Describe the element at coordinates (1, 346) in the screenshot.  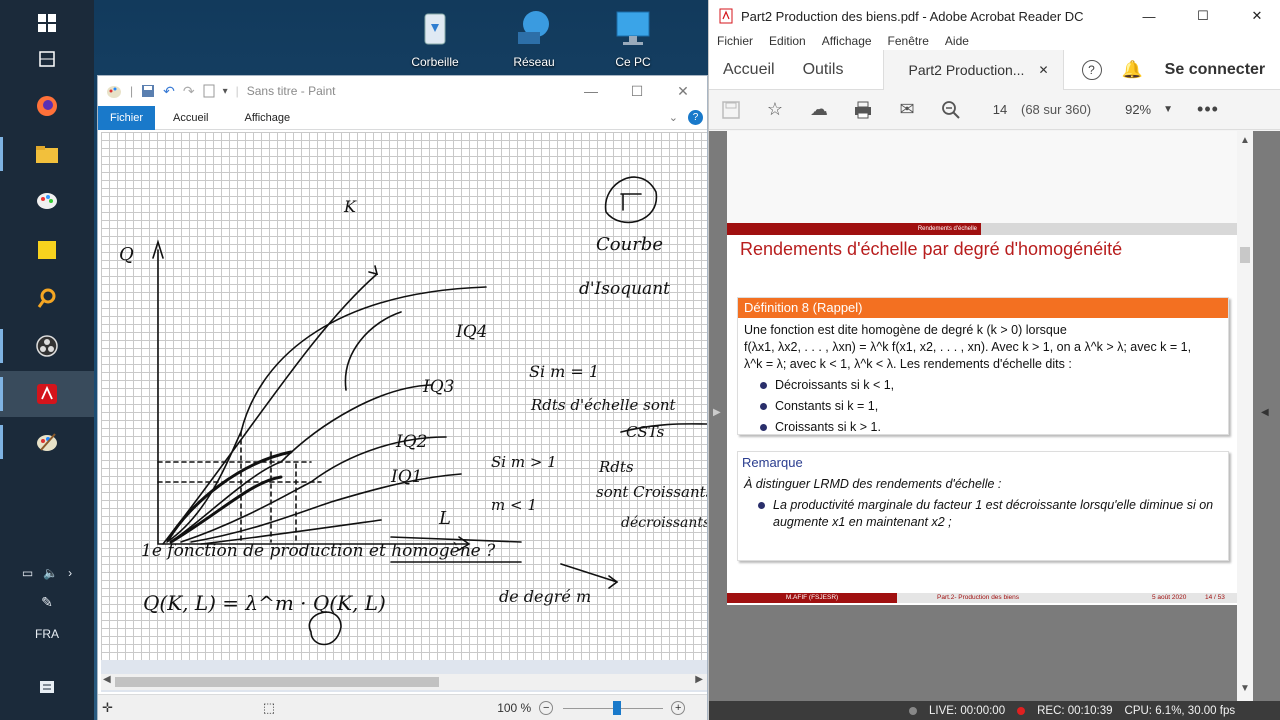
I see `active-indicator` at that location.